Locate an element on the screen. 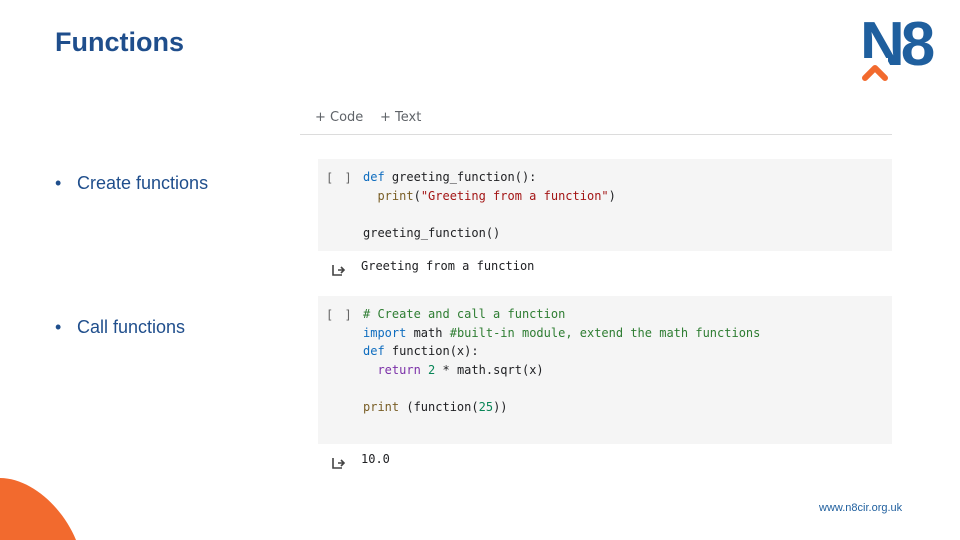 This screenshot has width=960, height=540. bullet-text: Call functions is located at coordinates (131, 327).